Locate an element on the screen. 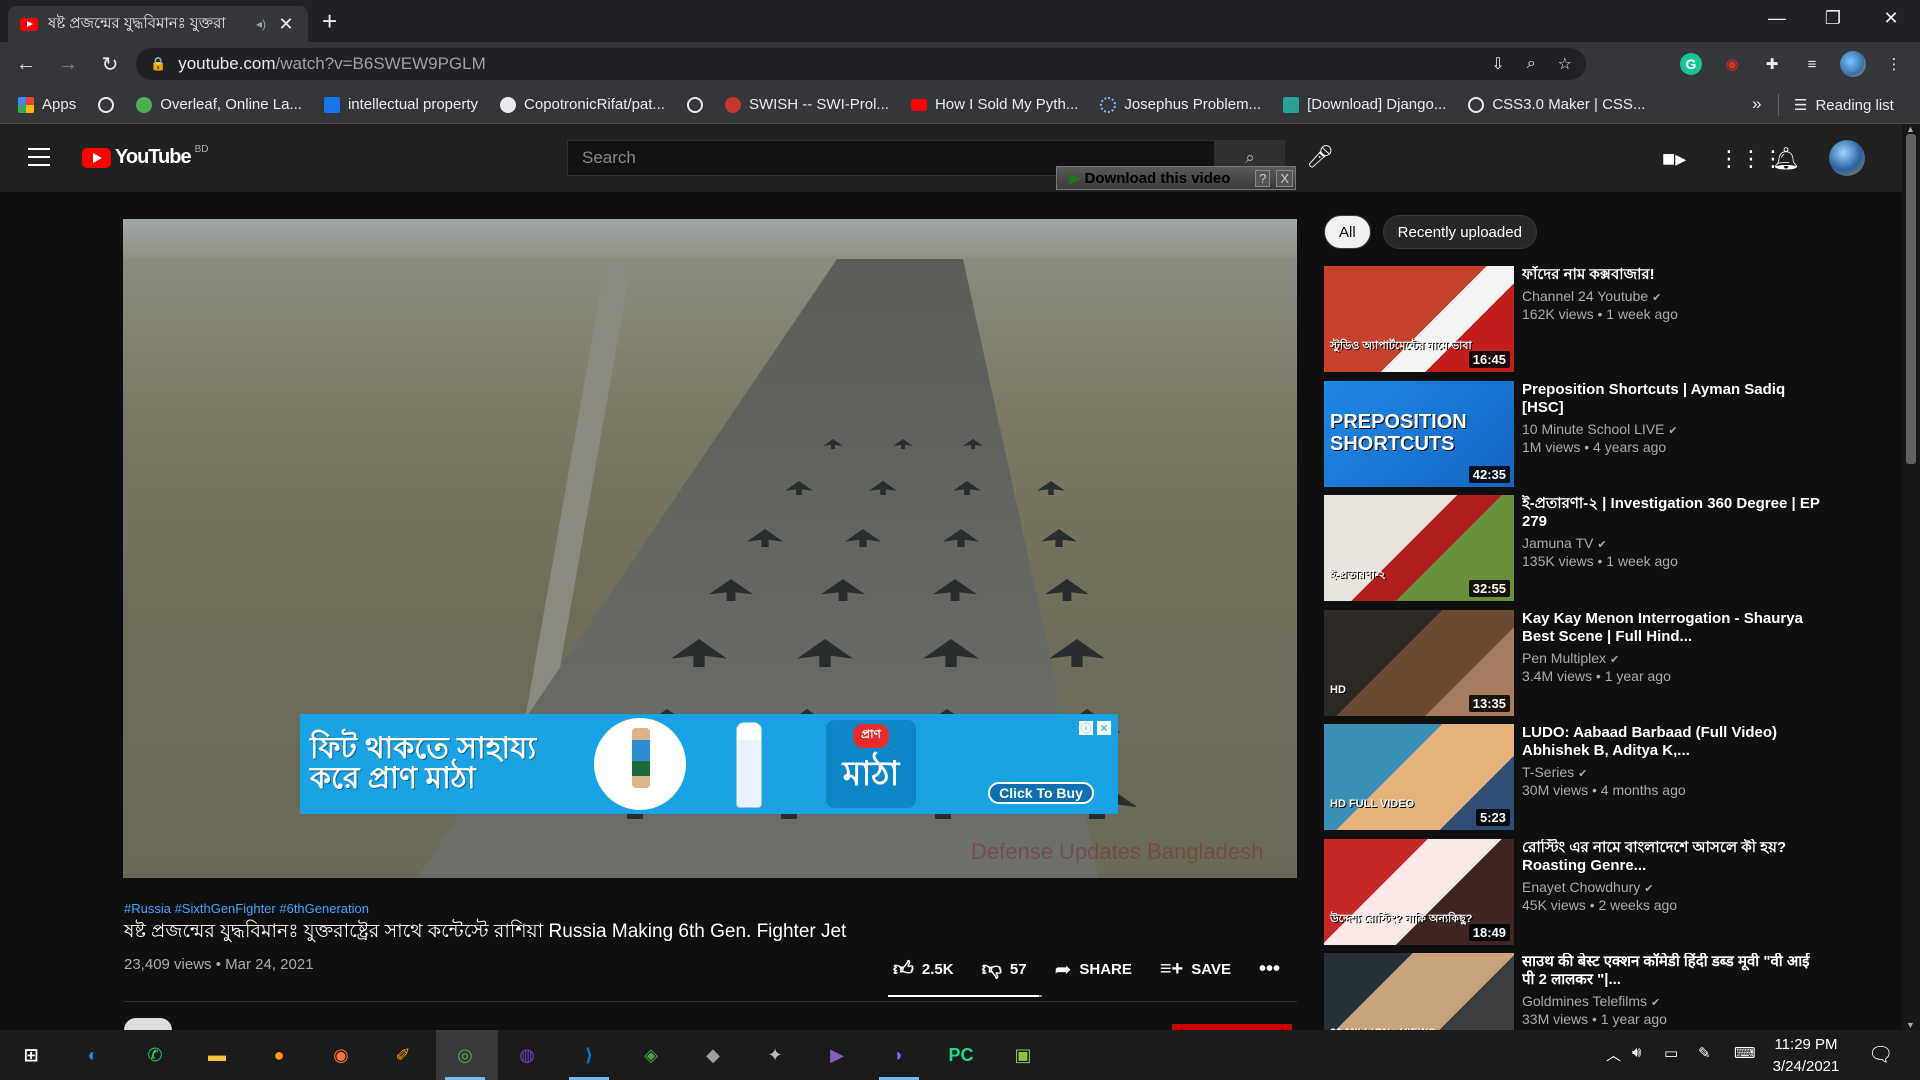 This screenshot has width=1920, height=1080. video-hashtags: #Russia #SixthGenFighter #6thGeneration is located at coordinates (246, 908).